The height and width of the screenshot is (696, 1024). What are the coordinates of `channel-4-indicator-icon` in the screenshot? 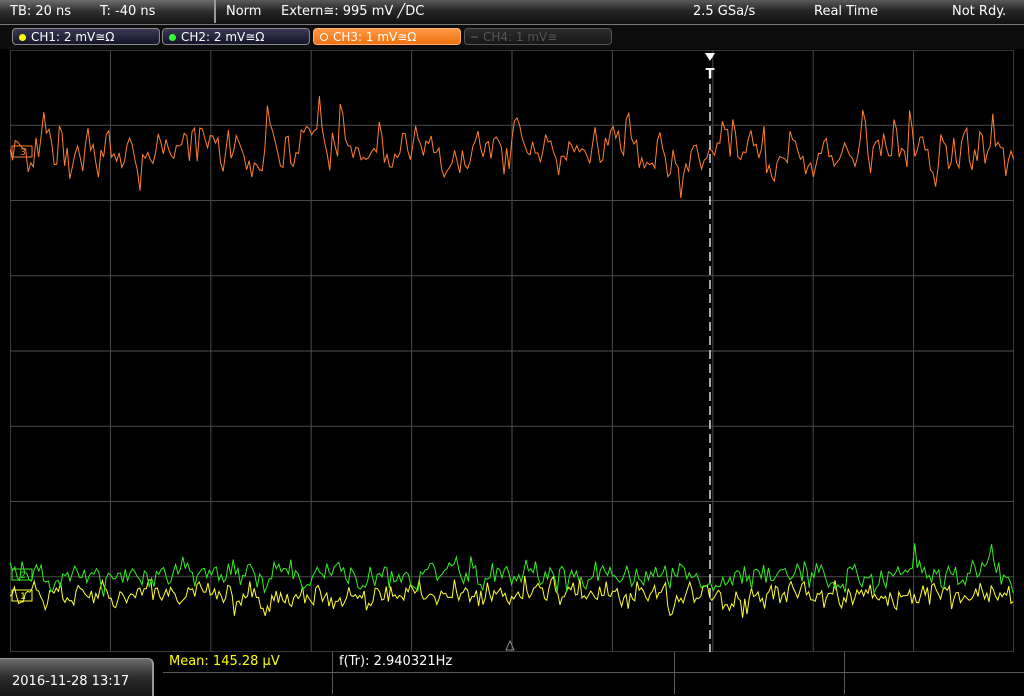 It's located at (474, 37).